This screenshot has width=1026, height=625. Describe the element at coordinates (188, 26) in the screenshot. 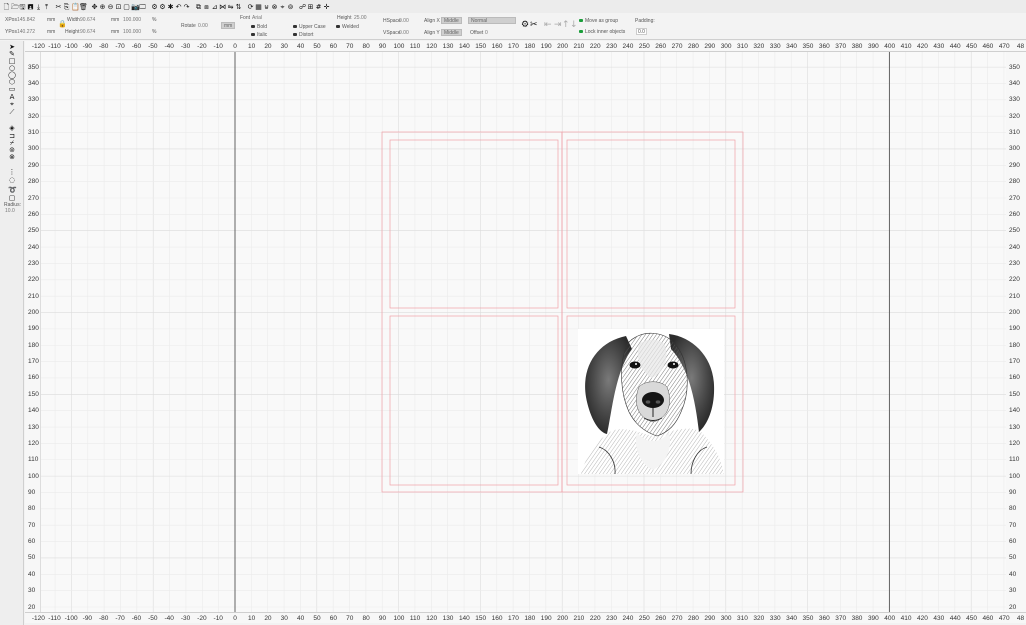

I see `rotate-label: Rotate` at that location.